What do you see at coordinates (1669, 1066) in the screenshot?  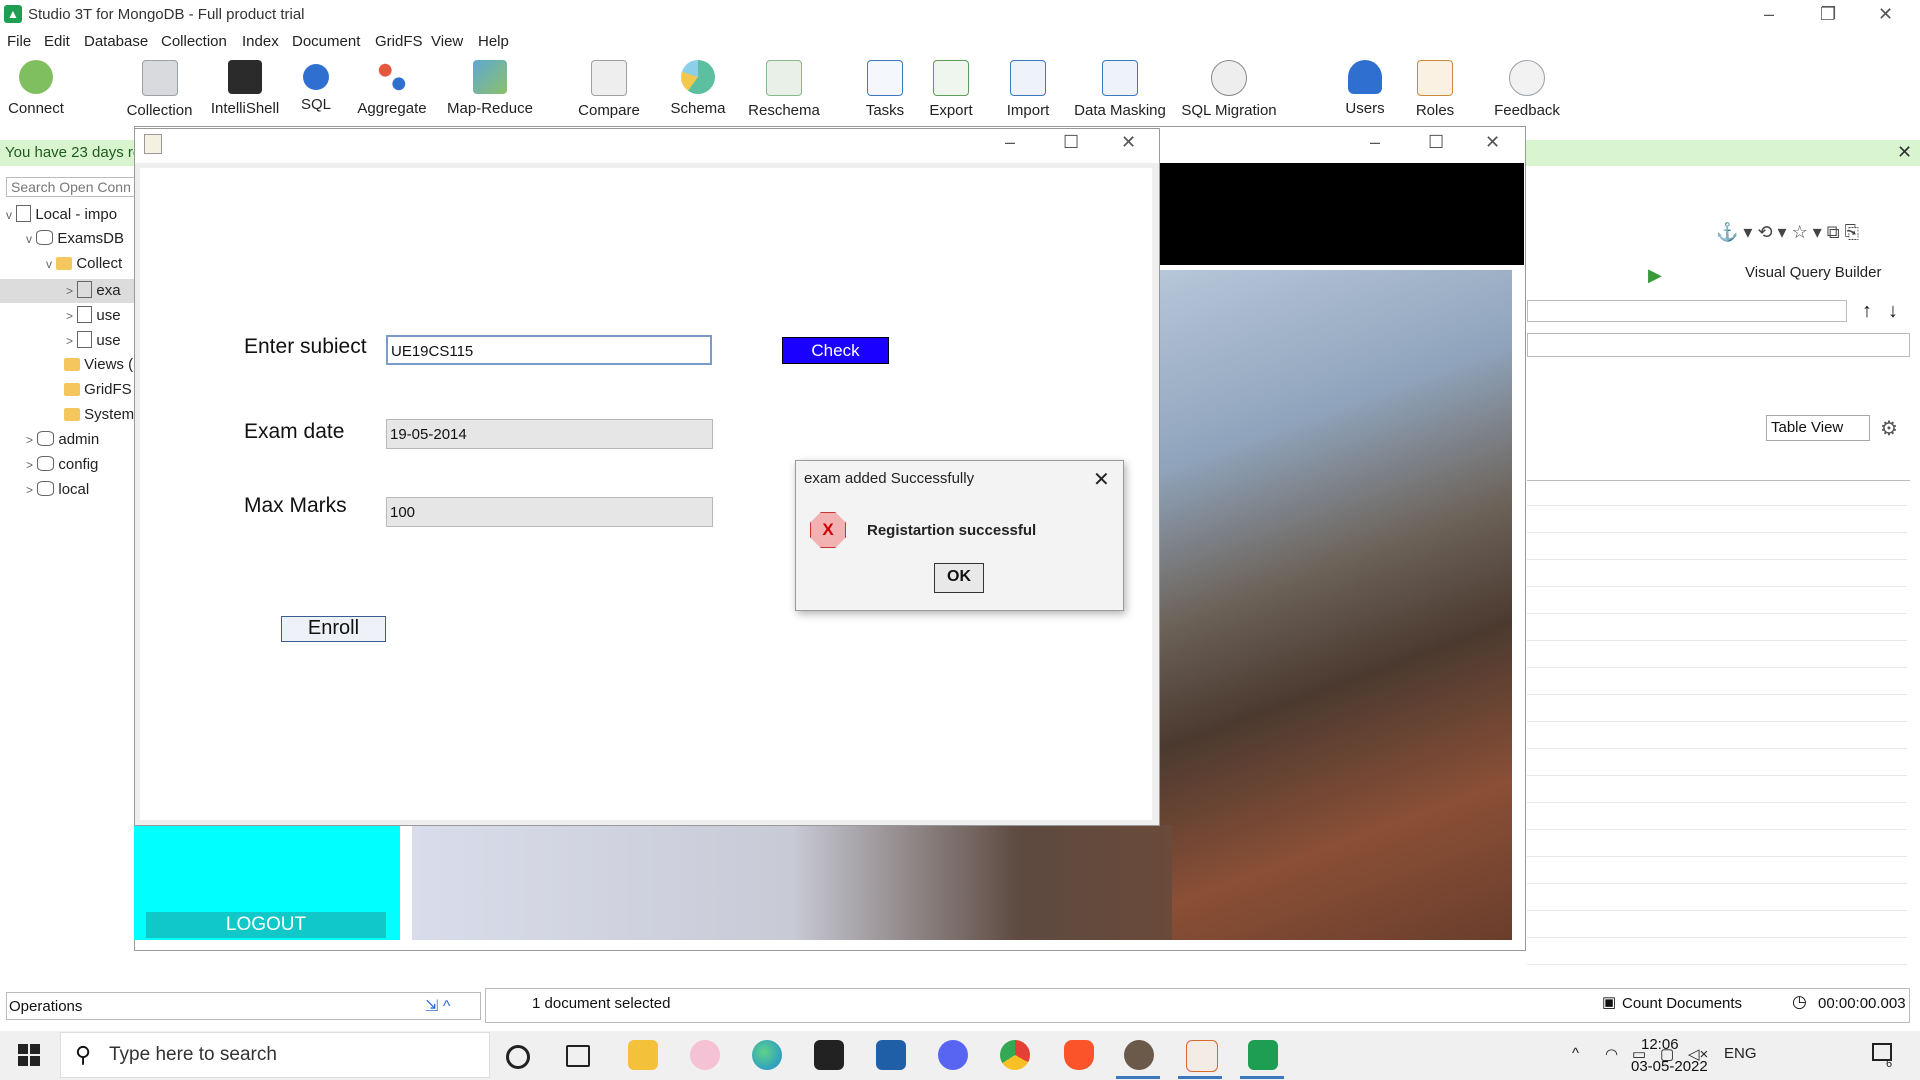 I see `clock-date: 03-05-2022` at bounding box center [1669, 1066].